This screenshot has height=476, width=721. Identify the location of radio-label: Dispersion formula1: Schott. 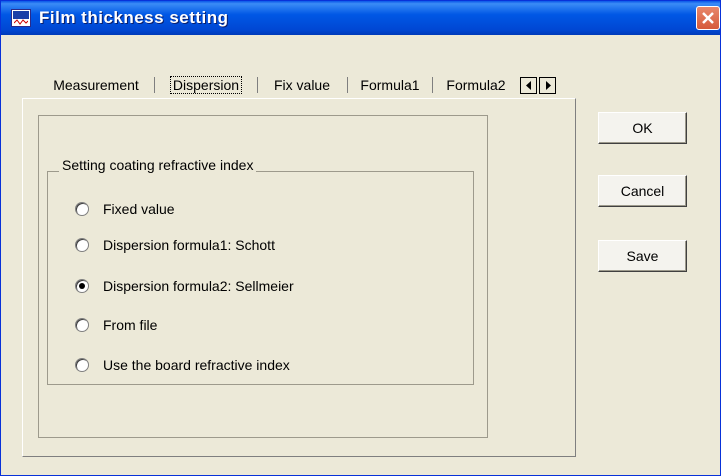
(189, 245).